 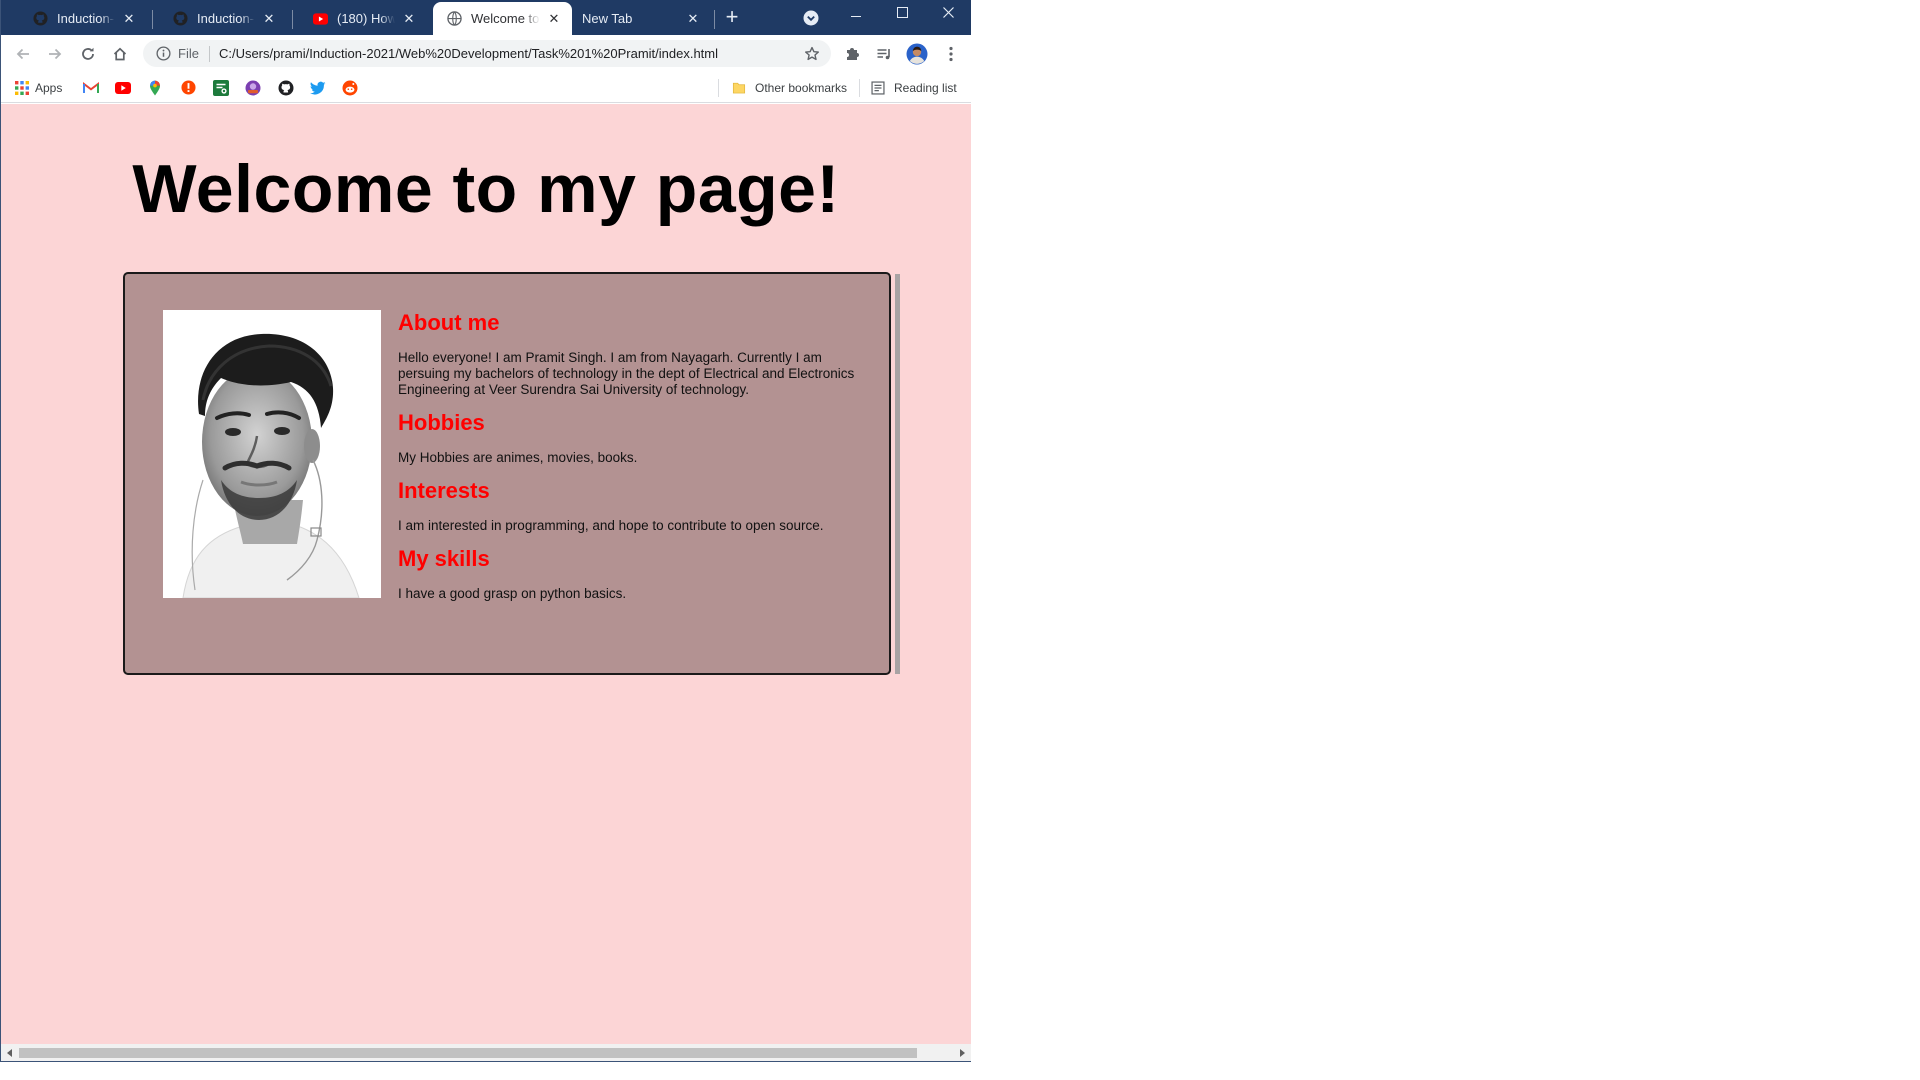 I want to click on bookmark-label: Other bookmarks, so click(x=801, y=87).